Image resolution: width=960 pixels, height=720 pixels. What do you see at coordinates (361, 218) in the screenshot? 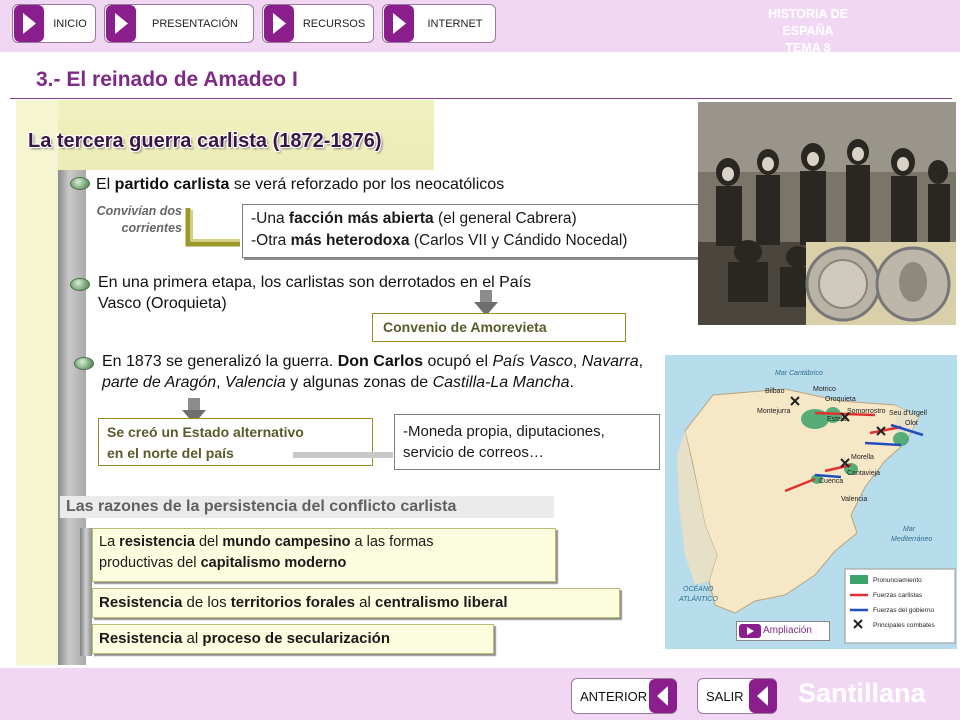
I see `text-emphasis: facción más abierta` at bounding box center [361, 218].